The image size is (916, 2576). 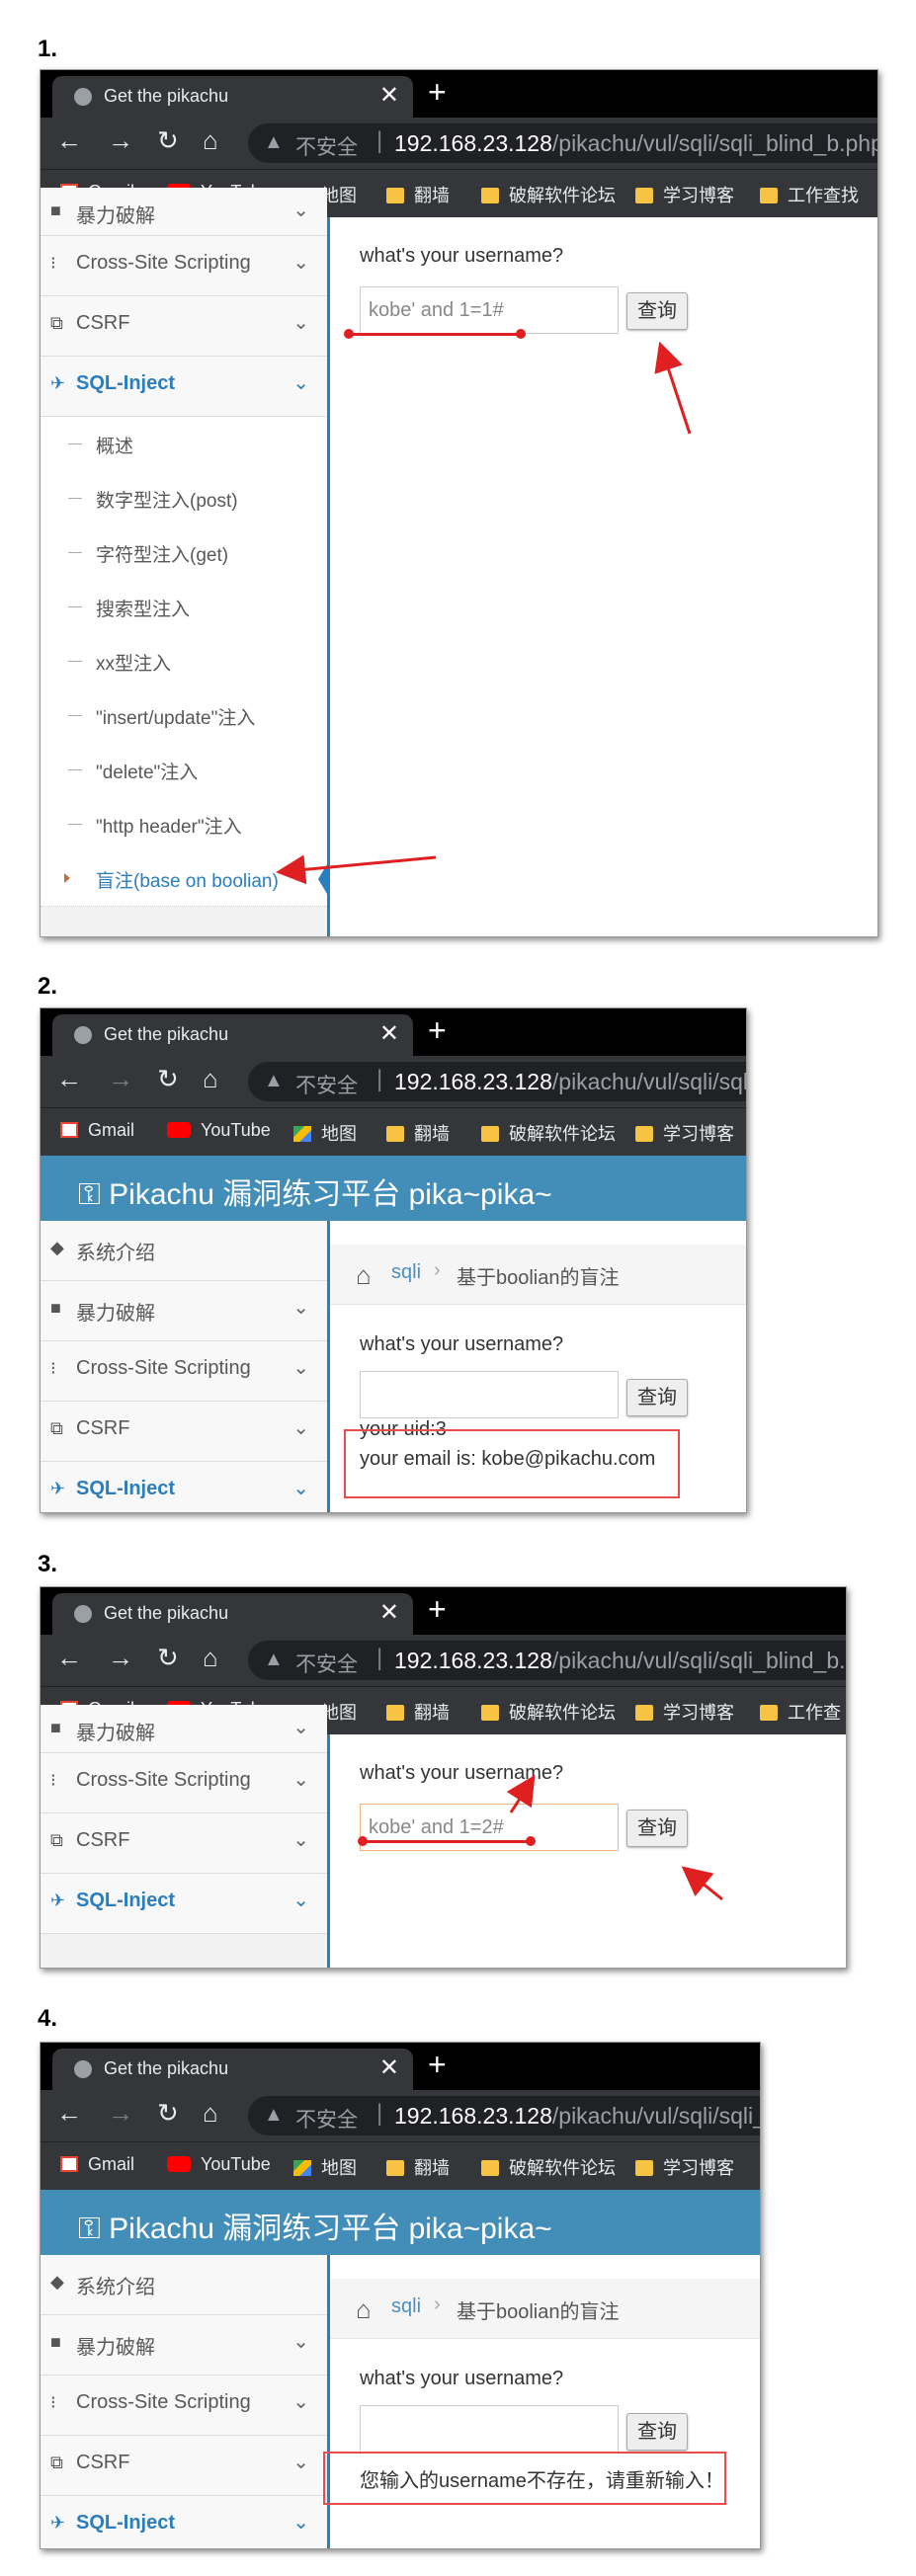 I want to click on annotation-box, so click(x=512, y=1463).